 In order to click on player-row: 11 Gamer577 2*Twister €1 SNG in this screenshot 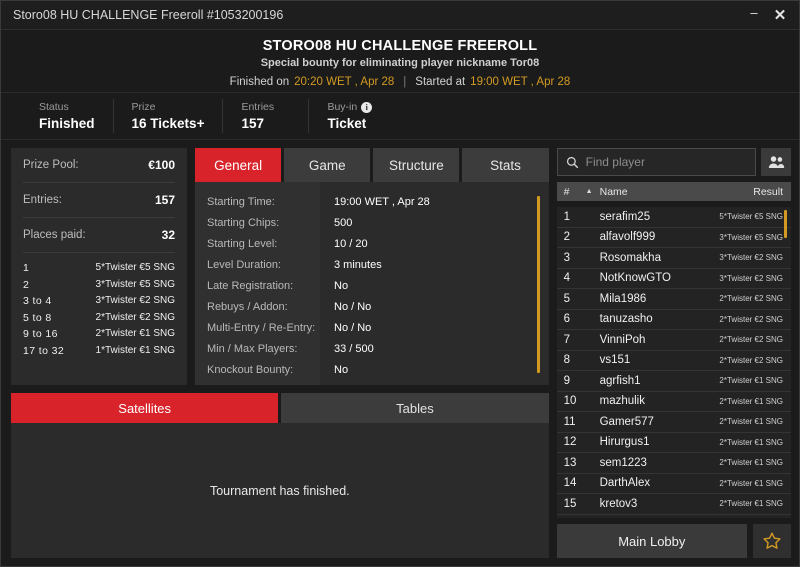, I will do `click(673, 422)`.